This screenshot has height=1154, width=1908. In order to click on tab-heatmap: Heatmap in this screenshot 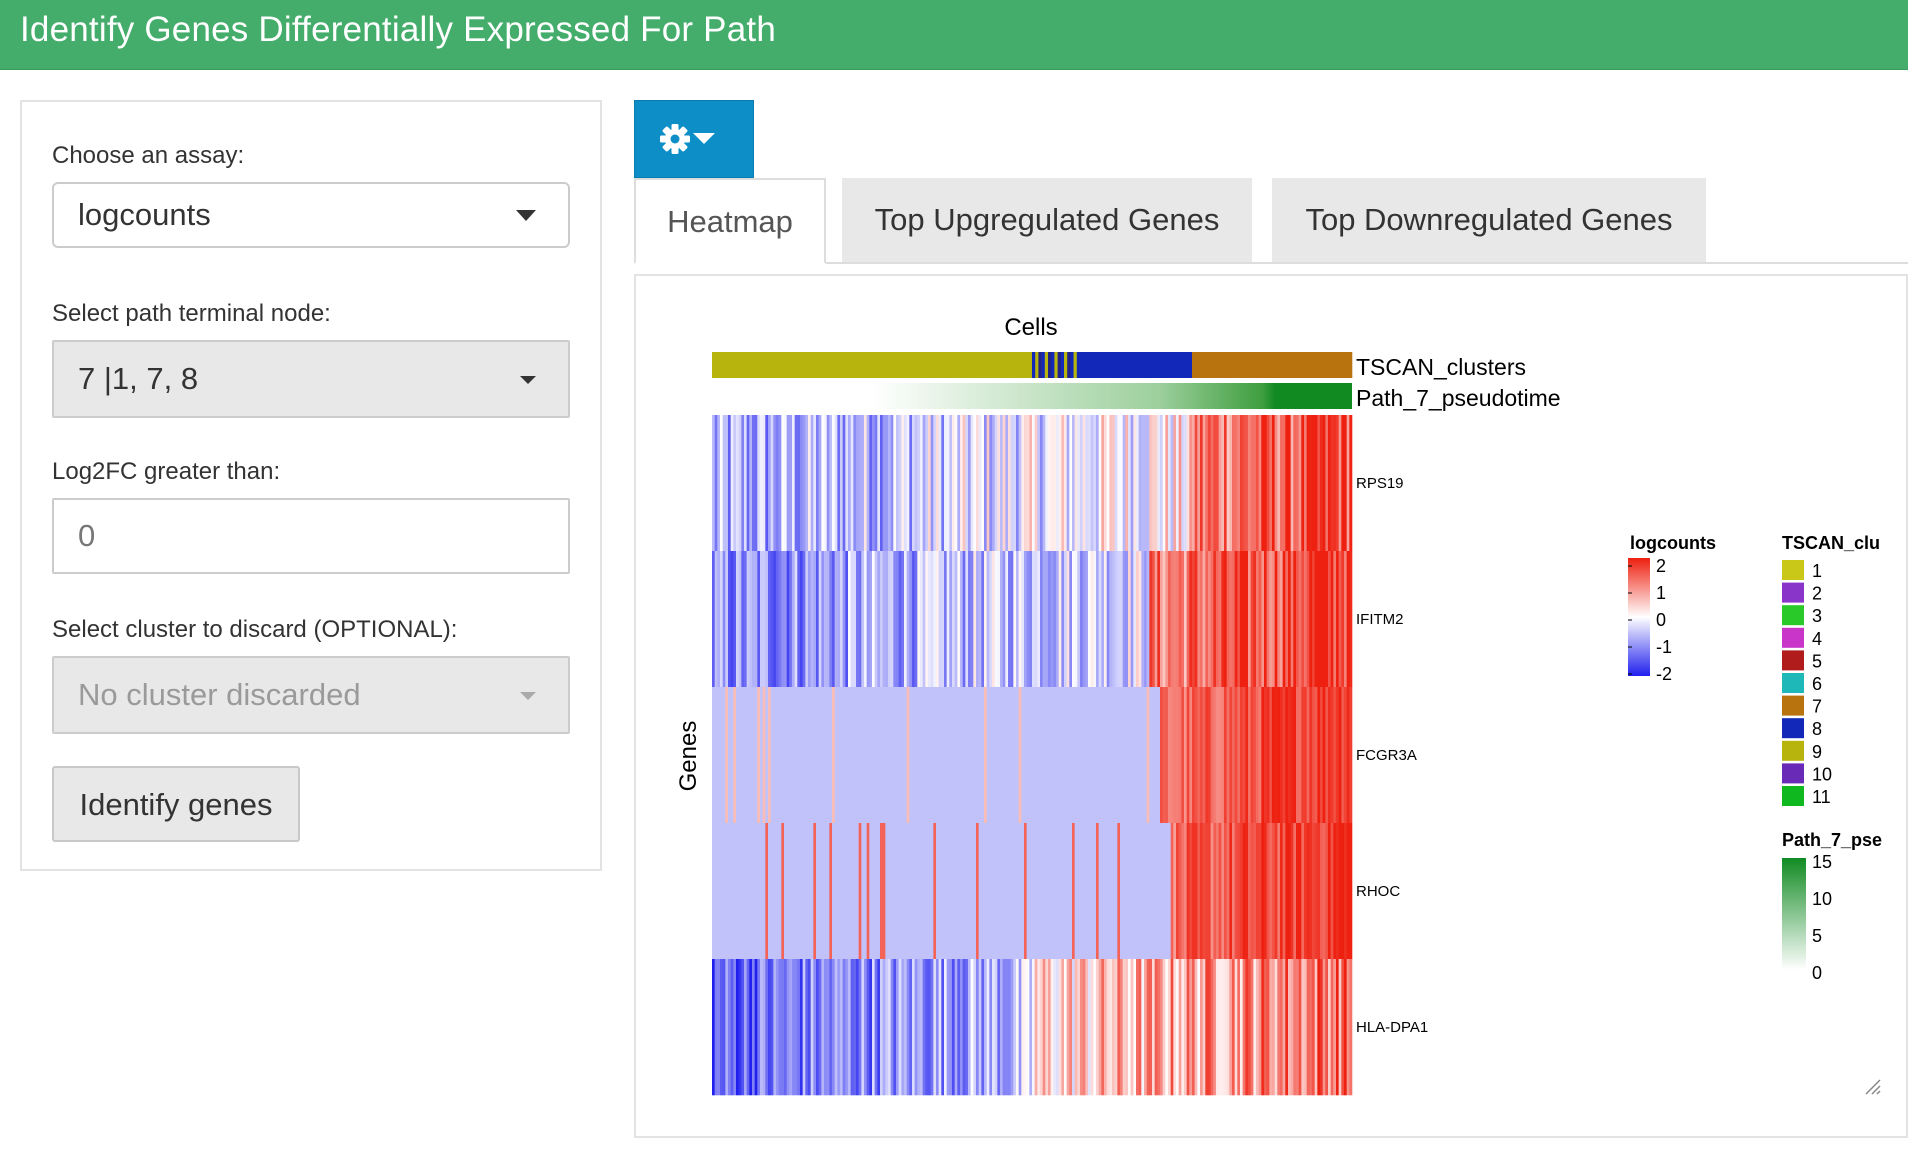, I will do `click(730, 221)`.